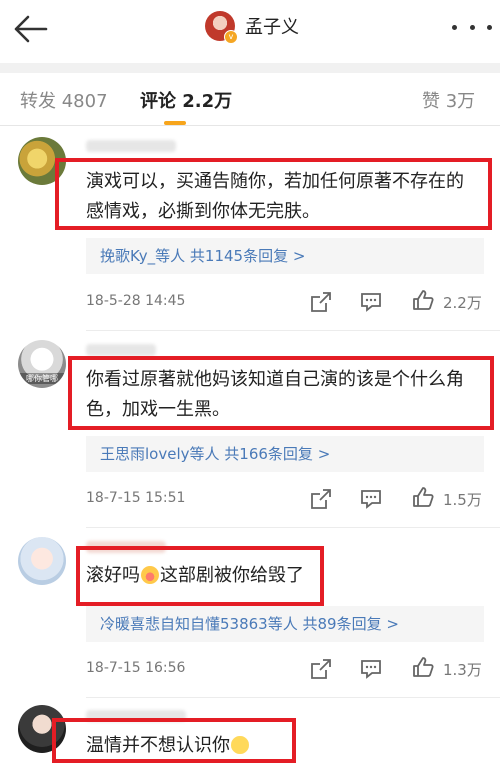 Image resolution: width=500 pixels, height=763 pixels. I want to click on reply-names: 冷暖喜悲自知自懂53863等人, so click(199, 624).